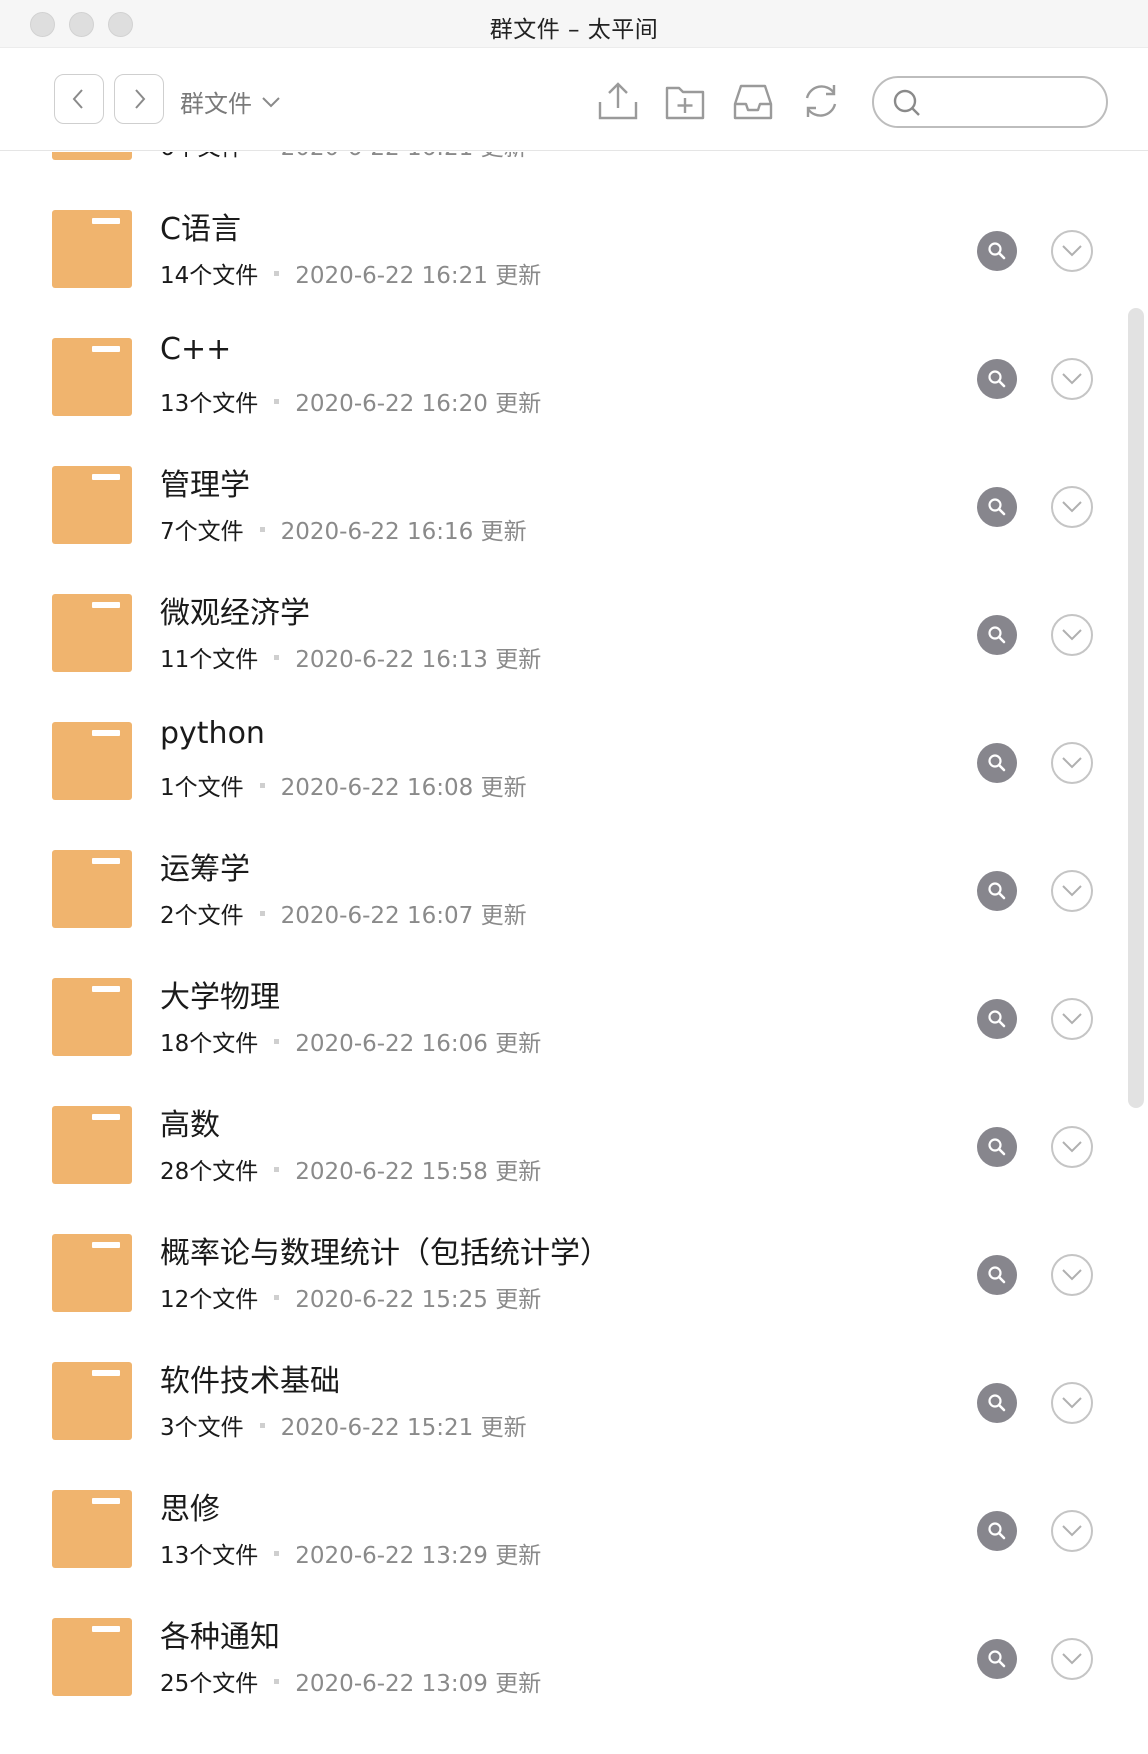  What do you see at coordinates (403, 788) in the screenshot?
I see `updated-date: 2020-6-22 16:08 更新` at bounding box center [403, 788].